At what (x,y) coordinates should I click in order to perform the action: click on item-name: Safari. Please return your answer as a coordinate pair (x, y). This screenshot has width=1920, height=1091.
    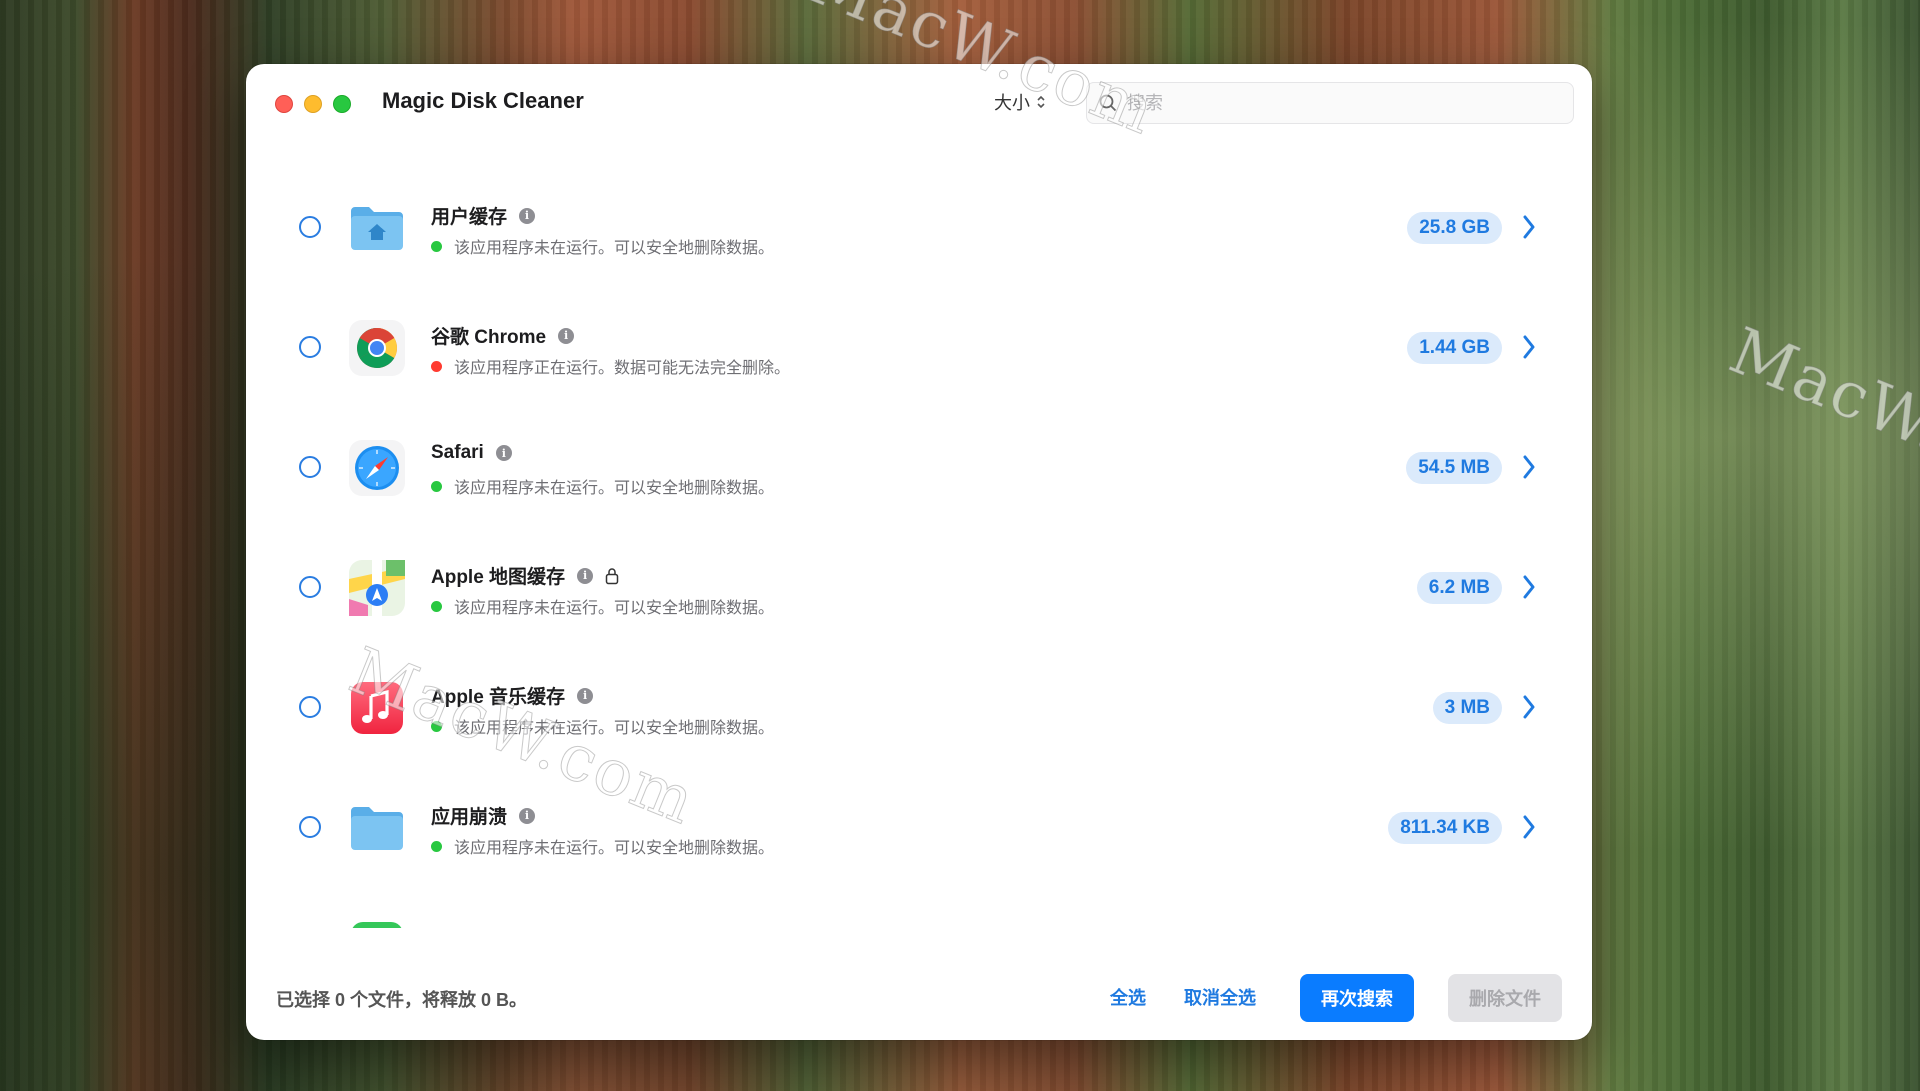
    Looking at the image, I should click on (457, 452).